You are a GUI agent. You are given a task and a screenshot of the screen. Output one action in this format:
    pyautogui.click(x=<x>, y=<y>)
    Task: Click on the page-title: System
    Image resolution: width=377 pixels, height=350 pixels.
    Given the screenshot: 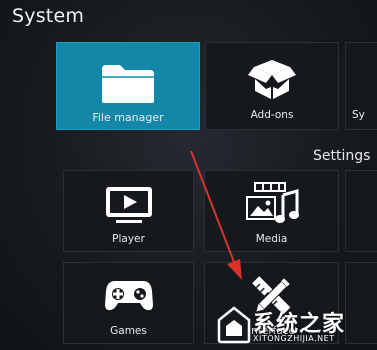 What is the action you would take?
    pyautogui.click(x=48, y=16)
    